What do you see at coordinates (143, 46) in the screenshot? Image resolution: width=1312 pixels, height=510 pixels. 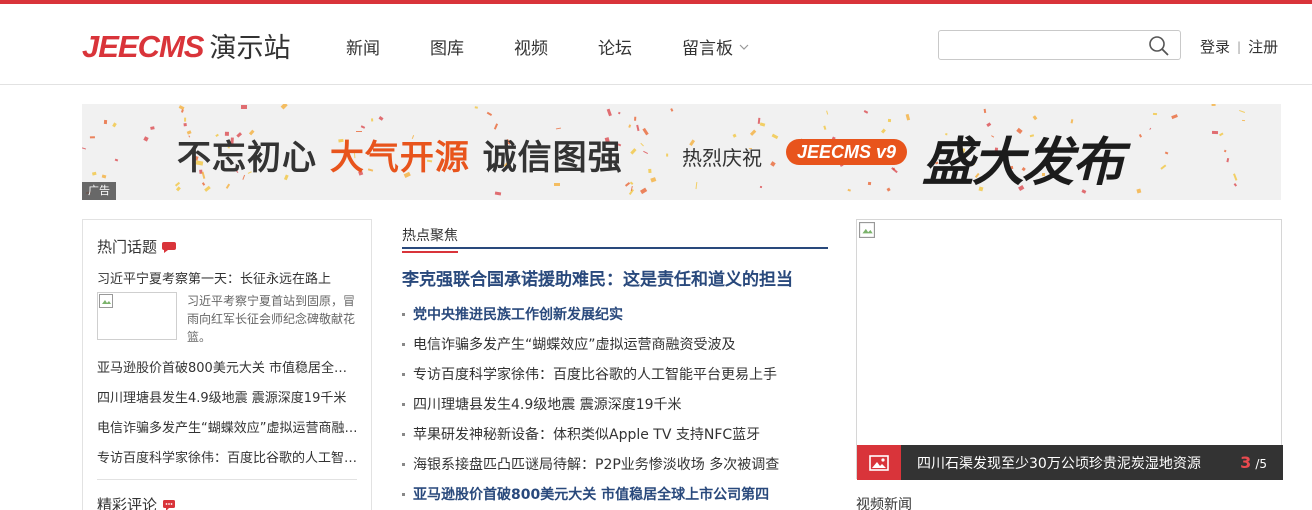 I see `logo-mark: JEECMS` at bounding box center [143, 46].